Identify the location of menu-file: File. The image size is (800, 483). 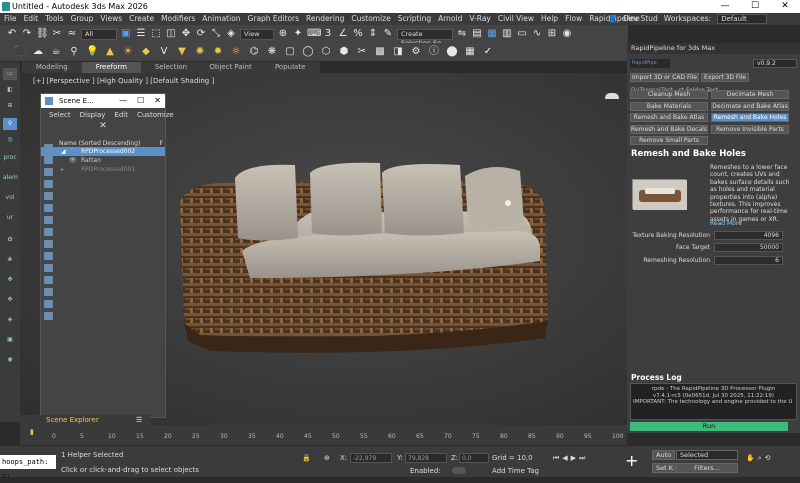
(10, 19).